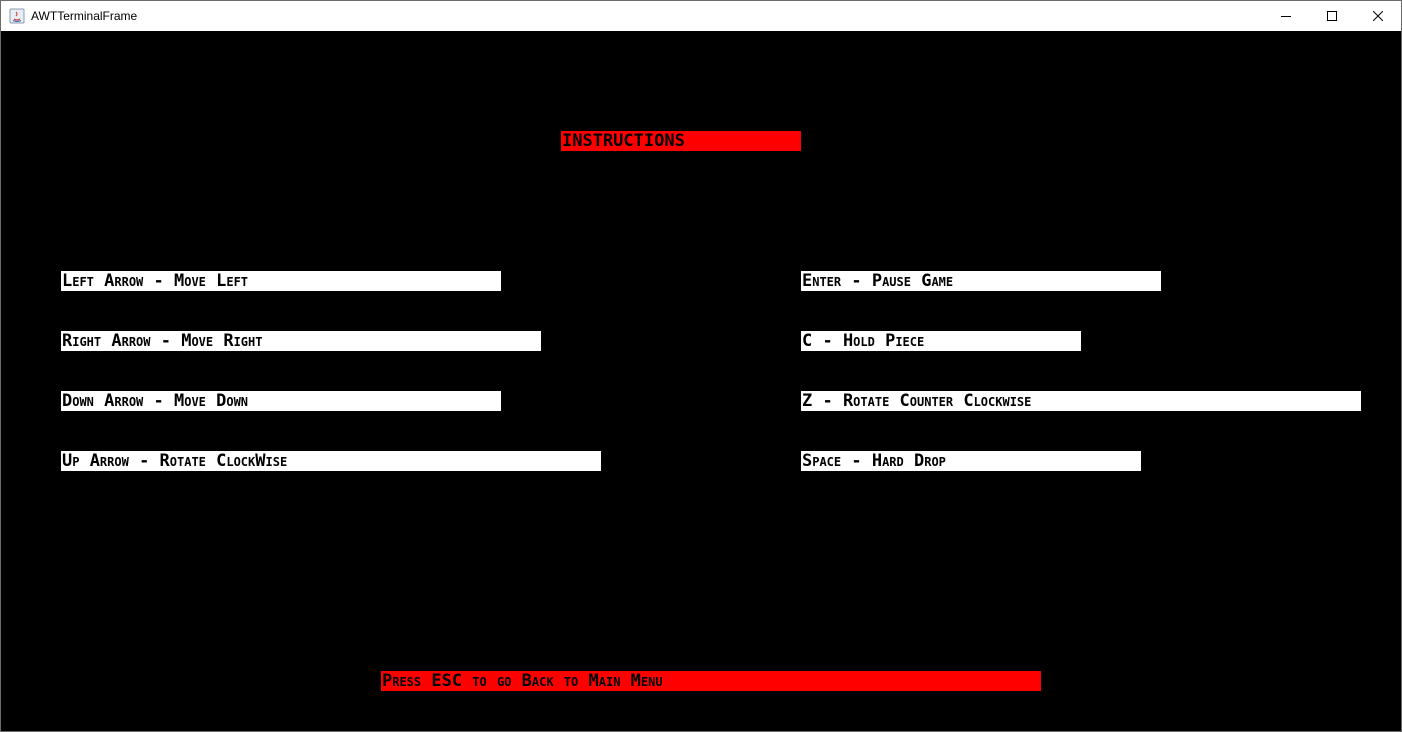 The image size is (1402, 732). I want to click on back-to-menu-hint: Press ESC to go Back to Main Menu, so click(711, 681).